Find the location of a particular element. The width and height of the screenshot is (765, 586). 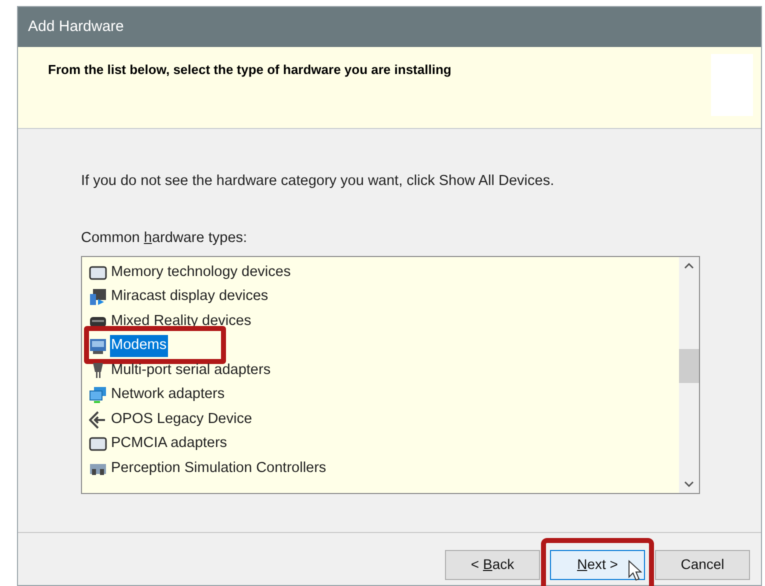

wizard-button: Next > is located at coordinates (597, 565).